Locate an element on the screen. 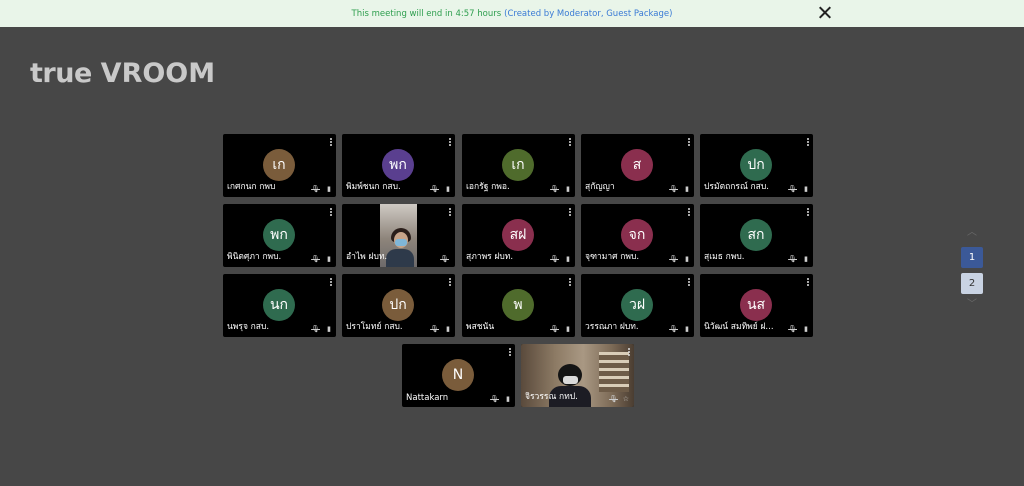 The height and width of the screenshot is (486, 1024). participant-tile: ปก ปรมัตถกรณ์ กสบ. 🎙 ▮ is located at coordinates (756, 165).